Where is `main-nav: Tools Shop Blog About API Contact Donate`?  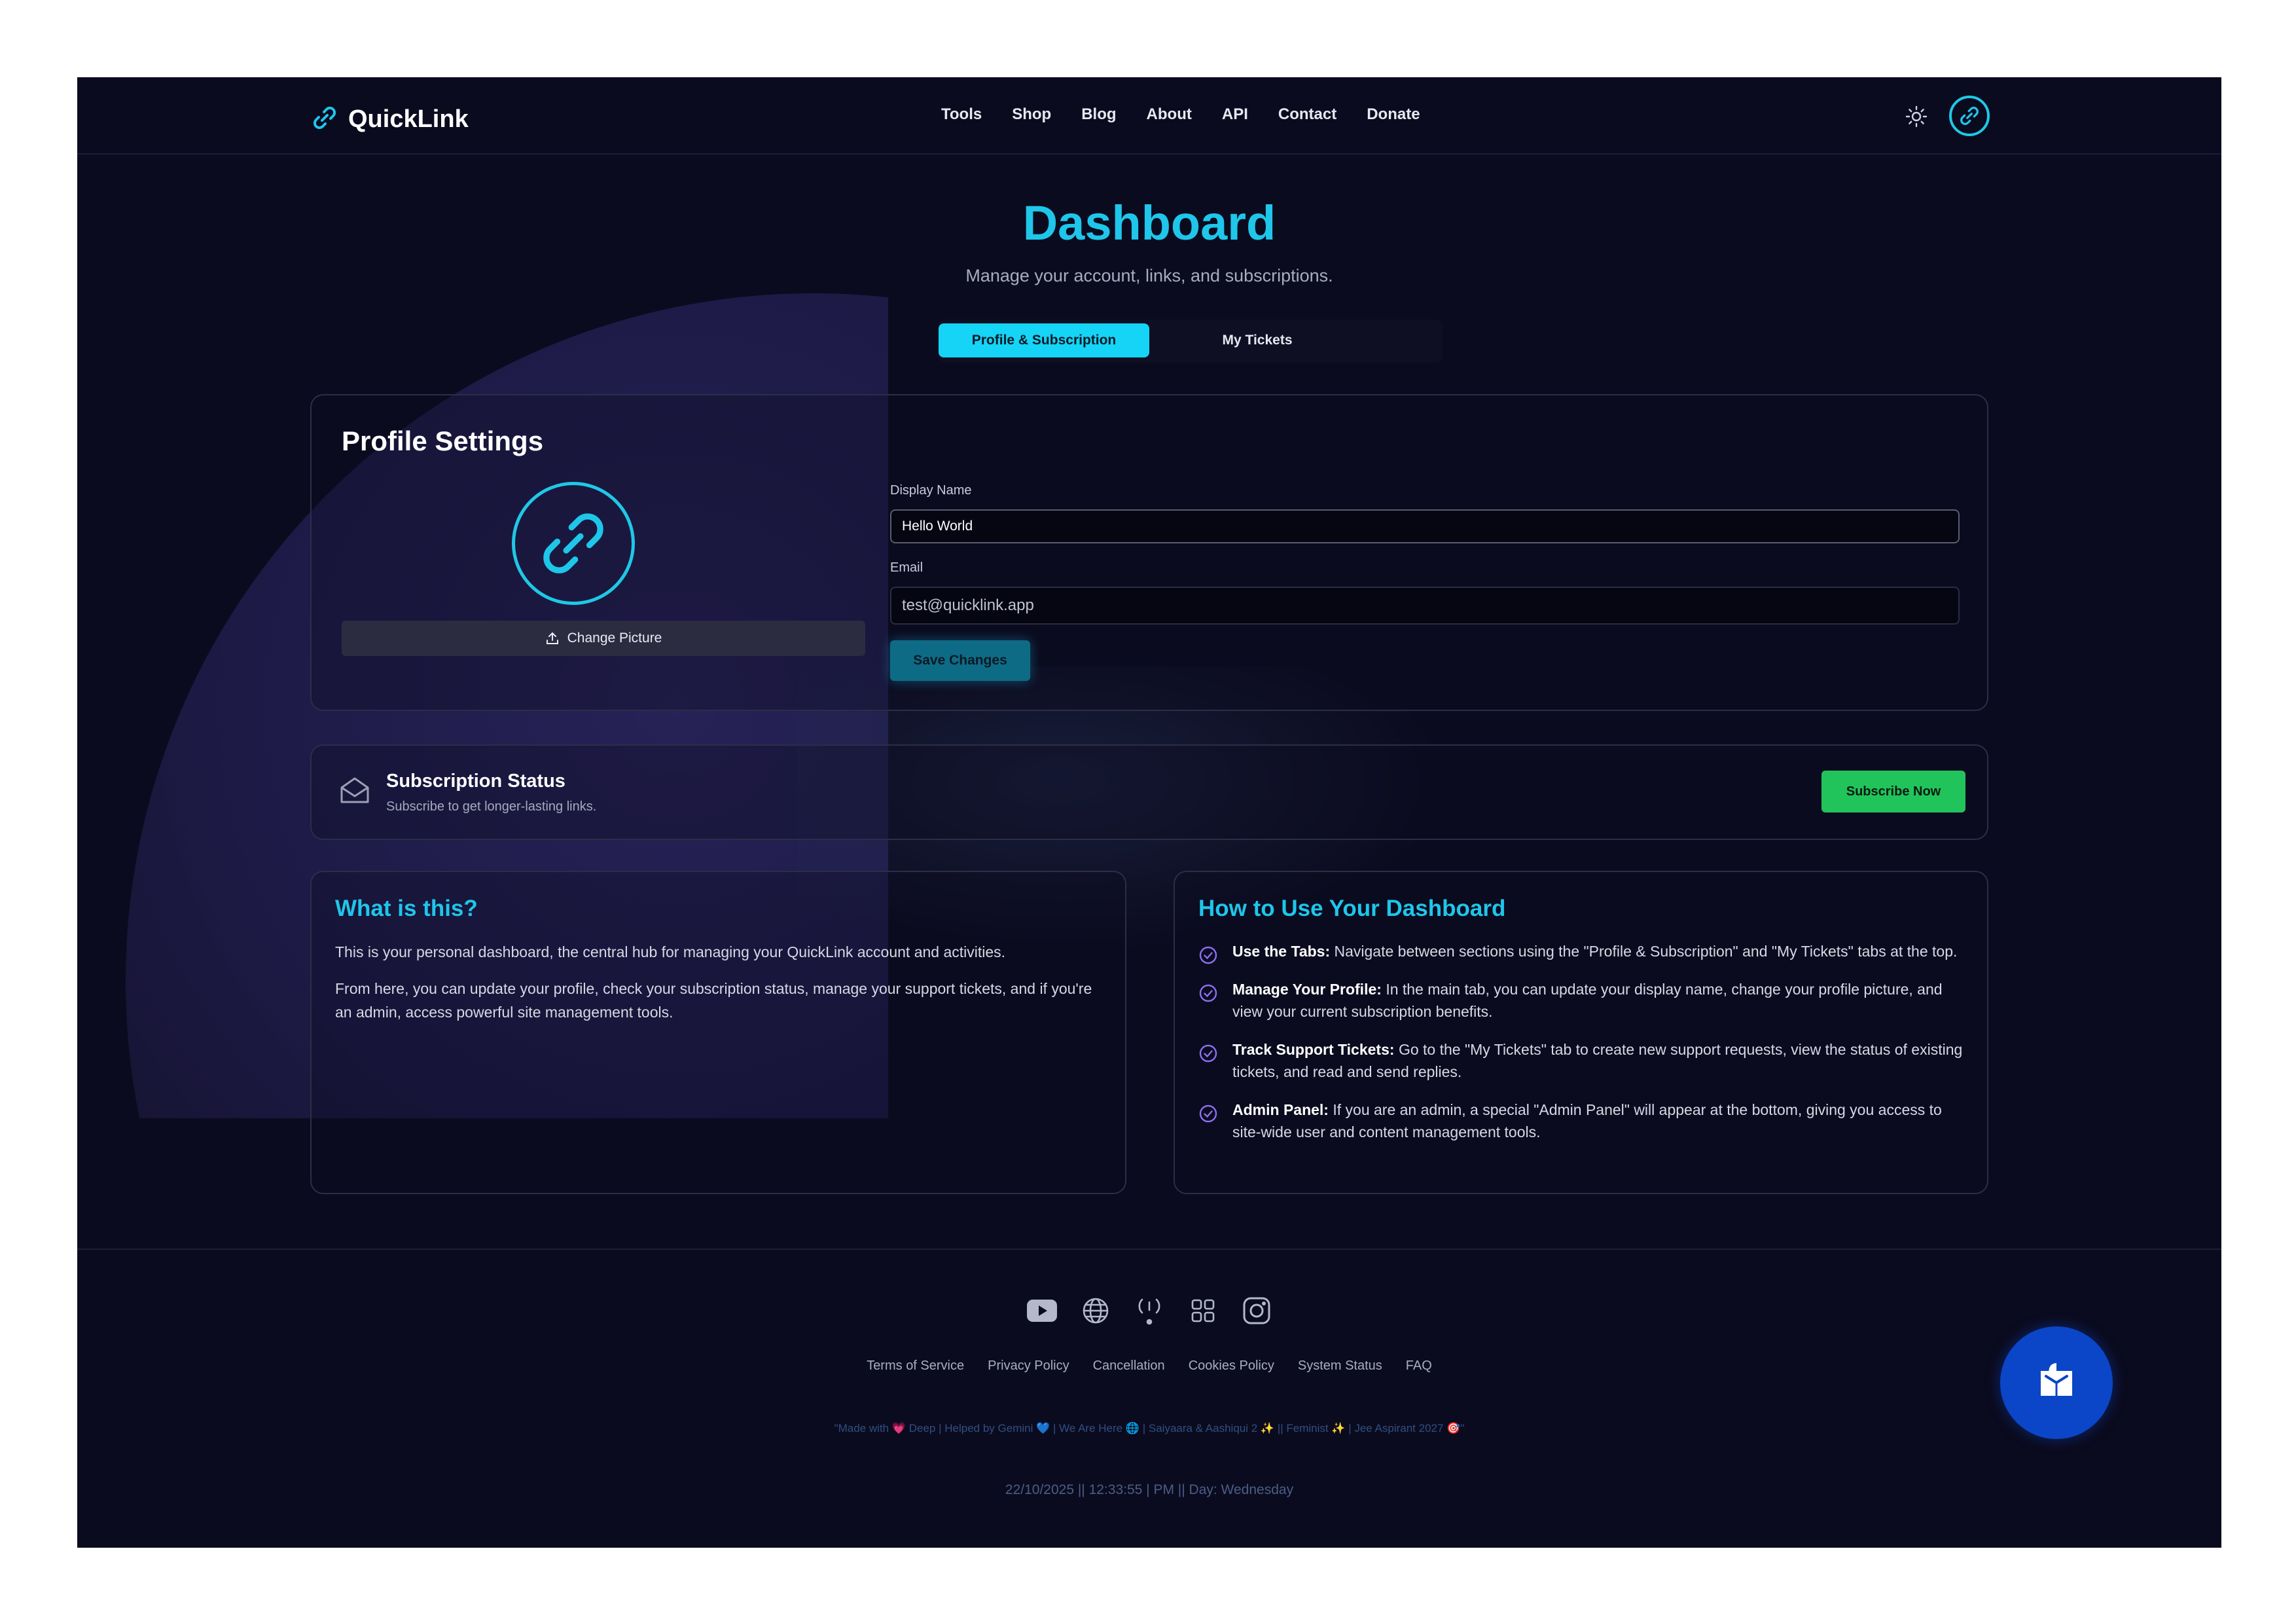 main-nav: Tools Shop Blog About API Contact Donate is located at coordinates (1180, 114).